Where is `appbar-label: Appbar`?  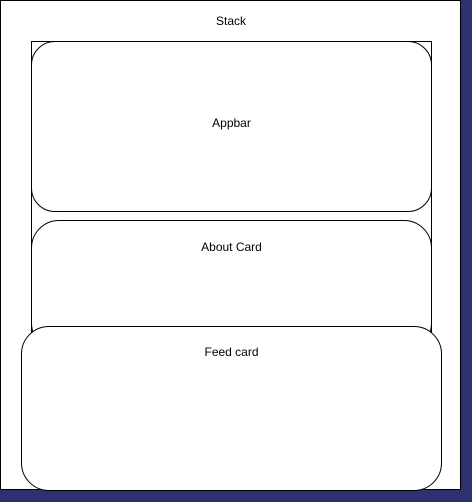 appbar-label: Appbar is located at coordinates (231, 123).